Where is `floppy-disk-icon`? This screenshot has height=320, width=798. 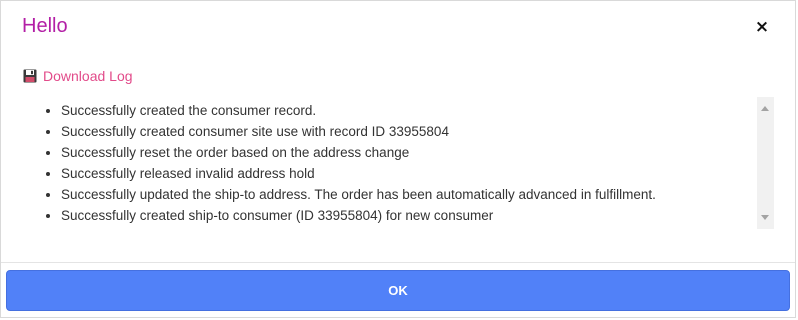 floppy-disk-icon is located at coordinates (30, 76).